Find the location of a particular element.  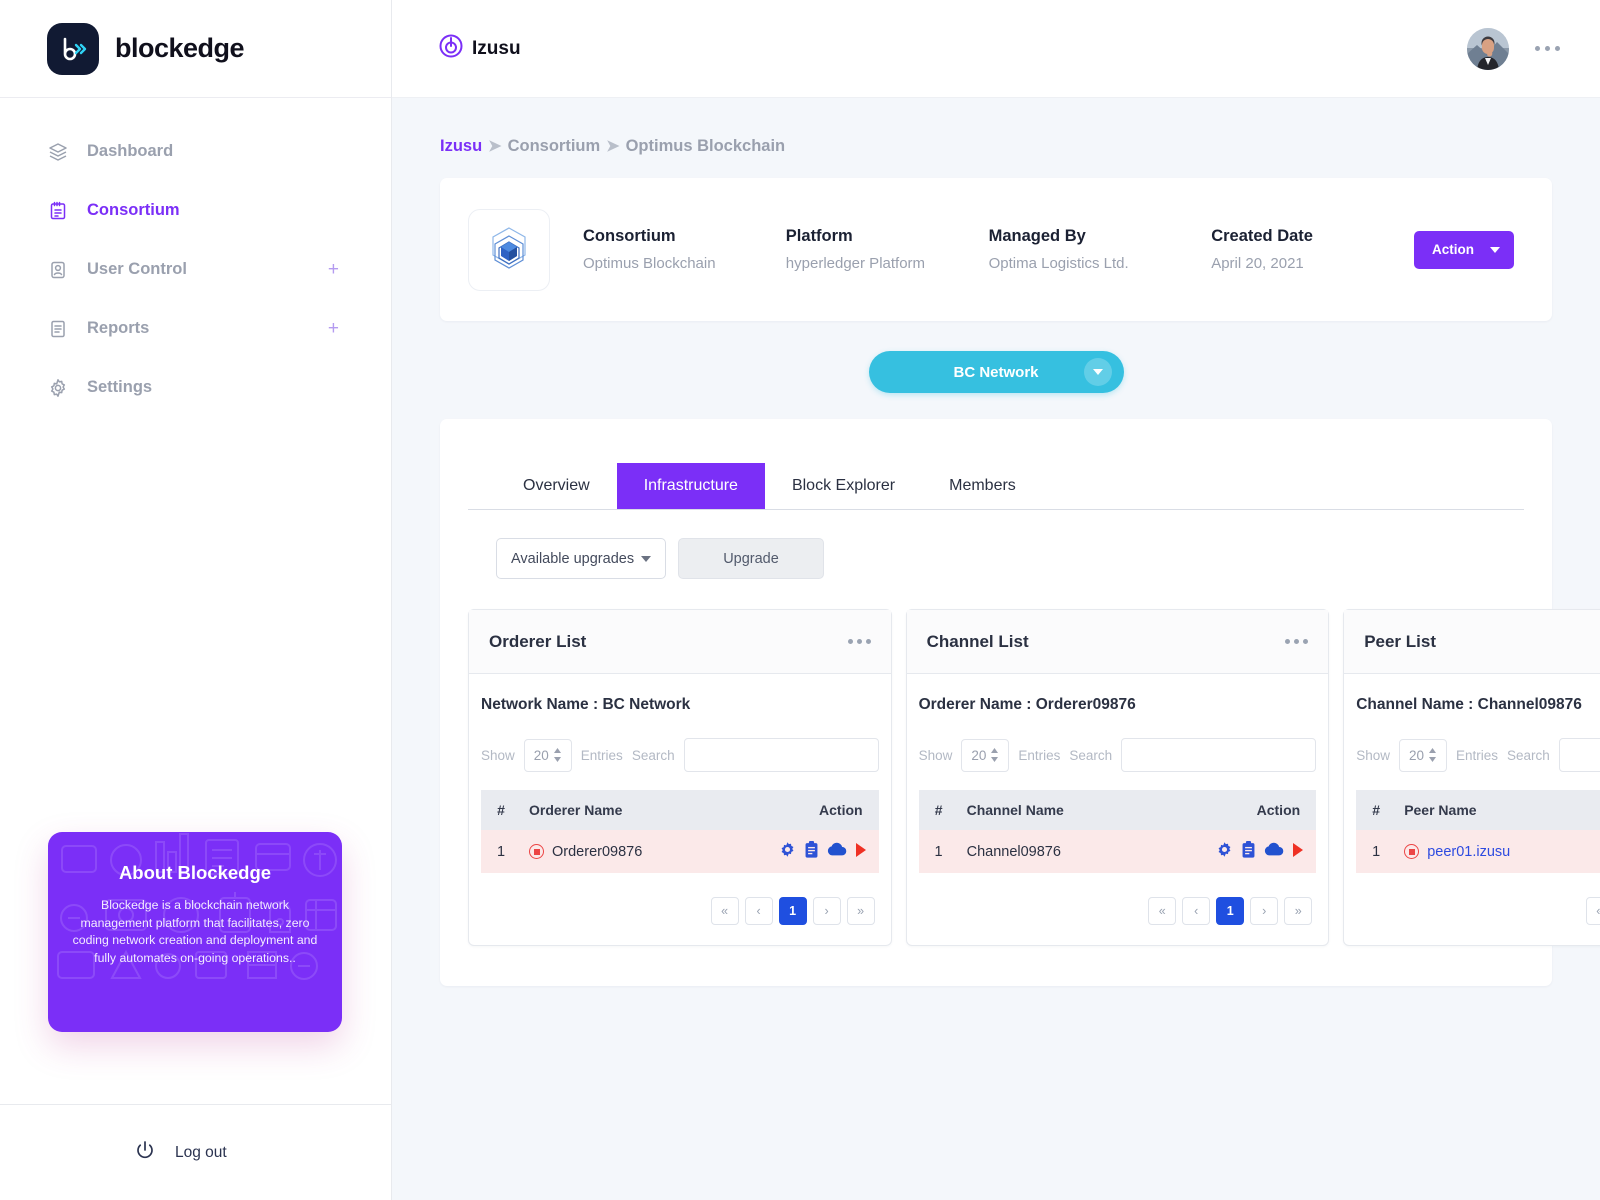

search-label: Search is located at coordinates (1528, 755).